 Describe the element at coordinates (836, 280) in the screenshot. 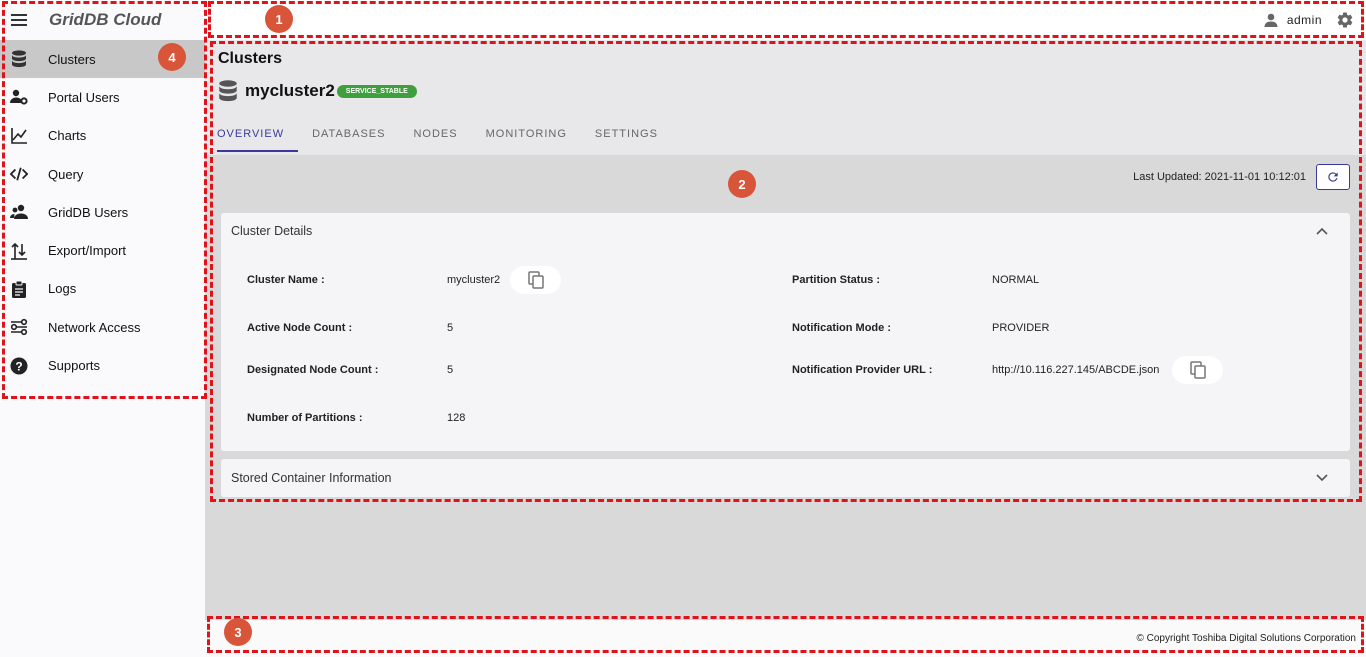

I see `partition-status-label: Partition Status :` at that location.